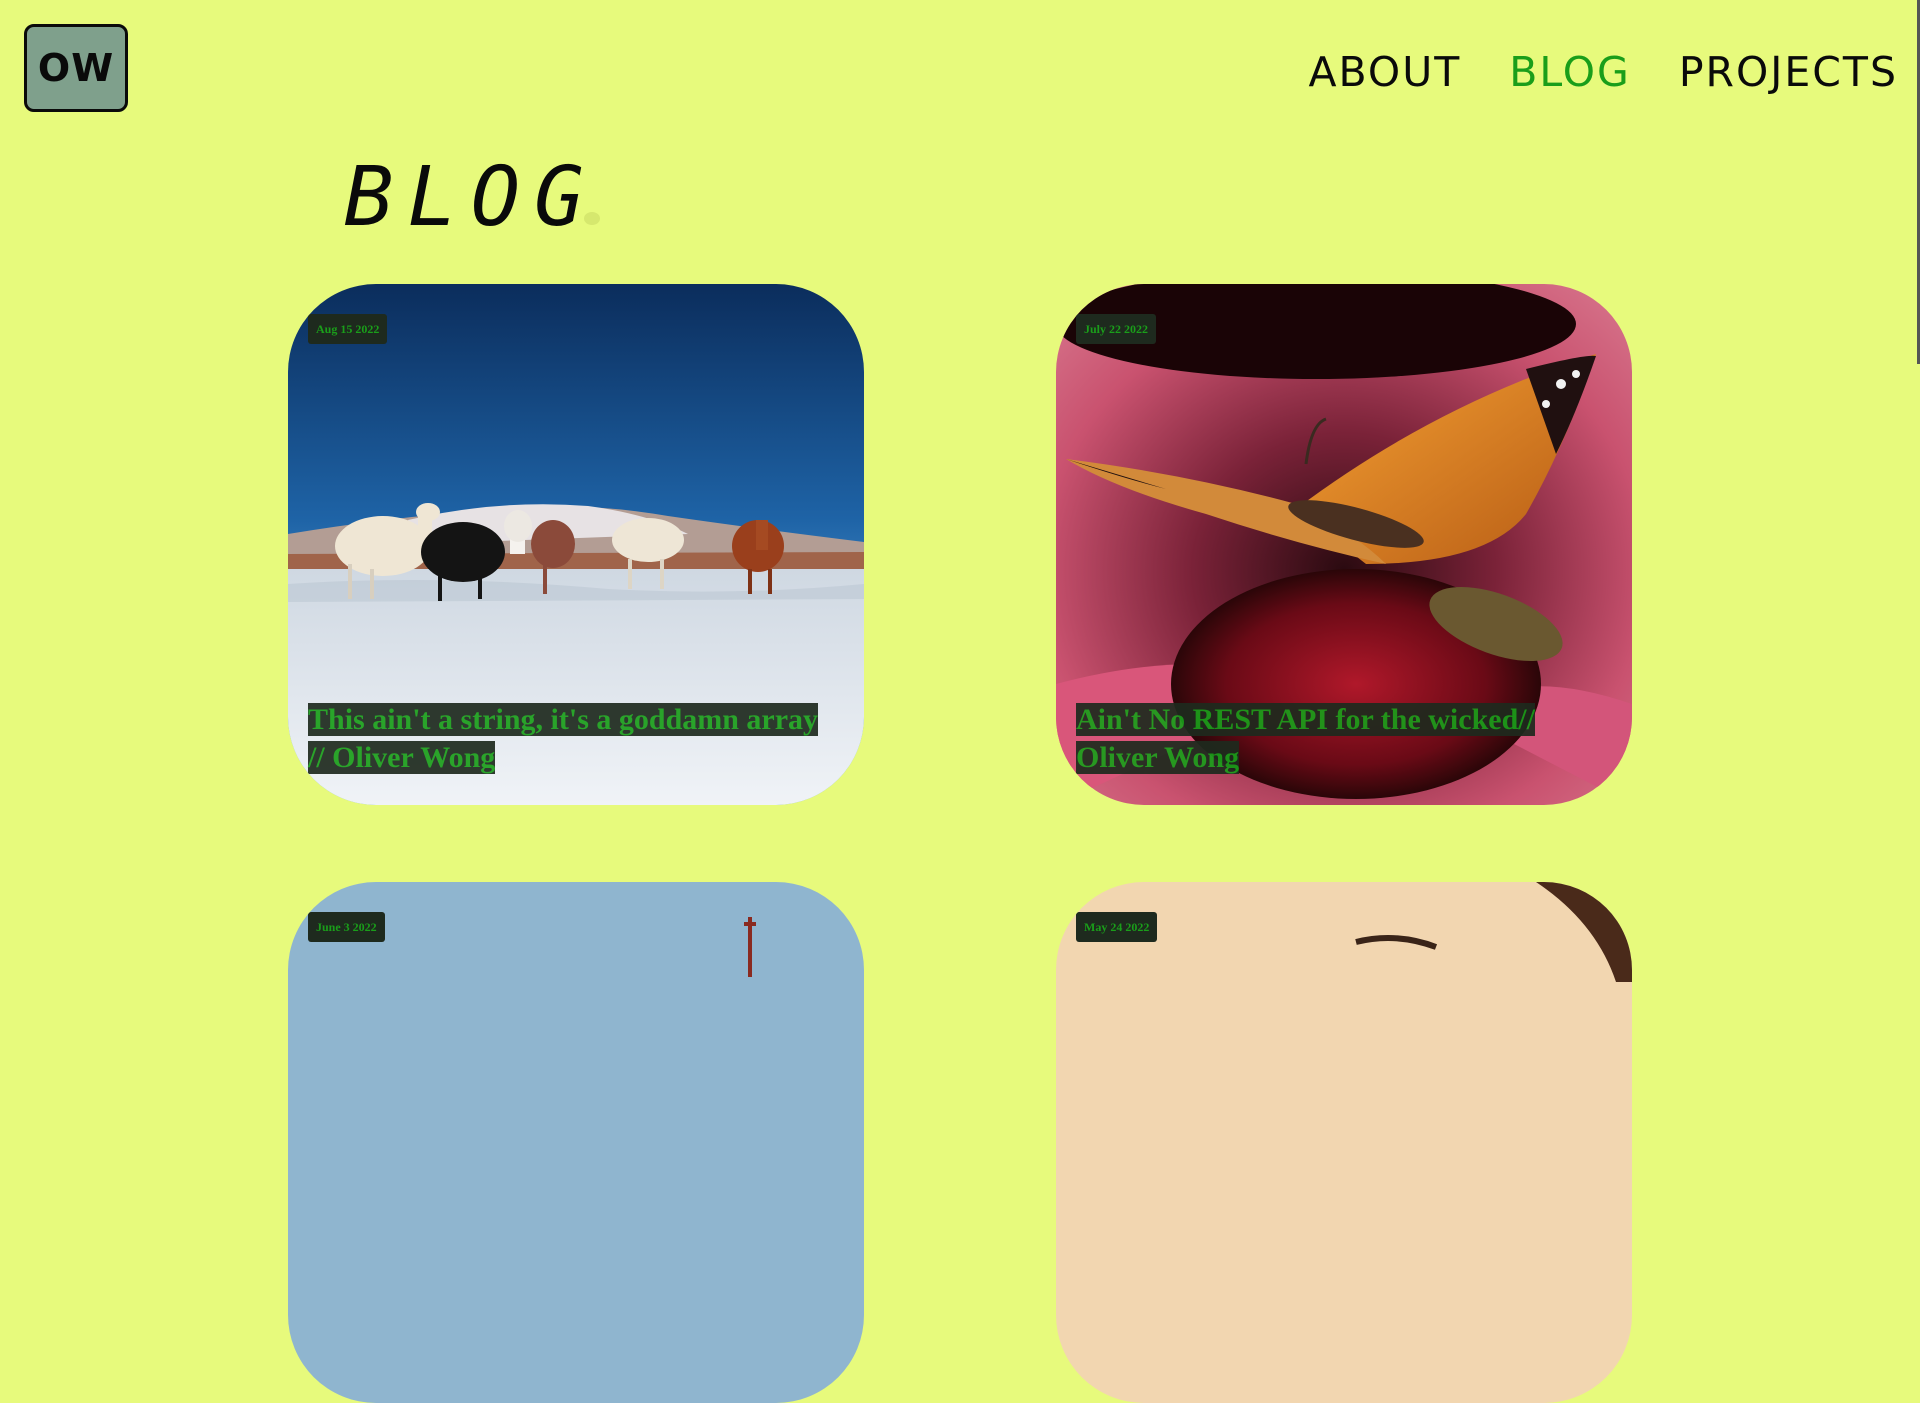  Describe the element at coordinates (1918, 473) in the screenshot. I see `page-scrollbar` at that location.